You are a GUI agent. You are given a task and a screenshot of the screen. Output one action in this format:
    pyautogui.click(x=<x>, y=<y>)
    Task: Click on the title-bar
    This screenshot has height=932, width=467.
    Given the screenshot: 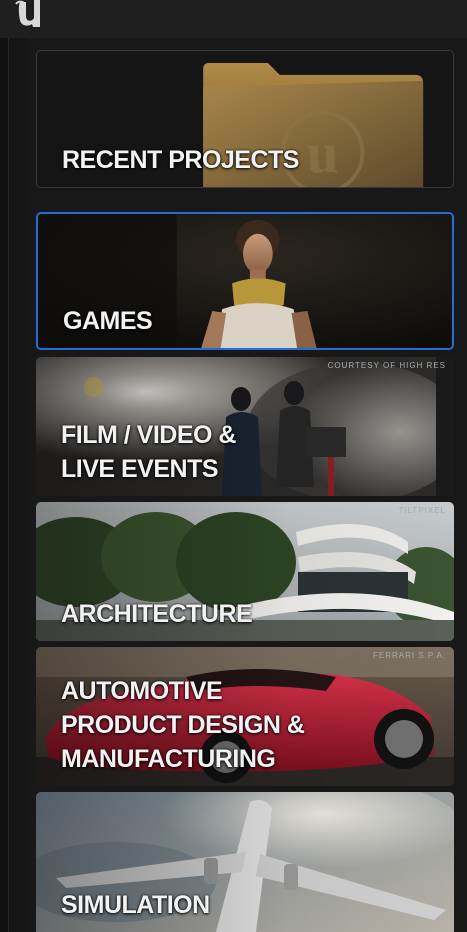 What is the action you would take?
    pyautogui.click(x=233, y=19)
    